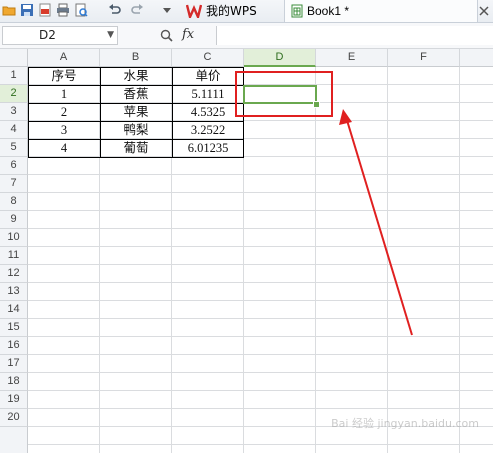 This screenshot has width=493, height=453. I want to click on insert-function-button: fx, so click(188, 34).